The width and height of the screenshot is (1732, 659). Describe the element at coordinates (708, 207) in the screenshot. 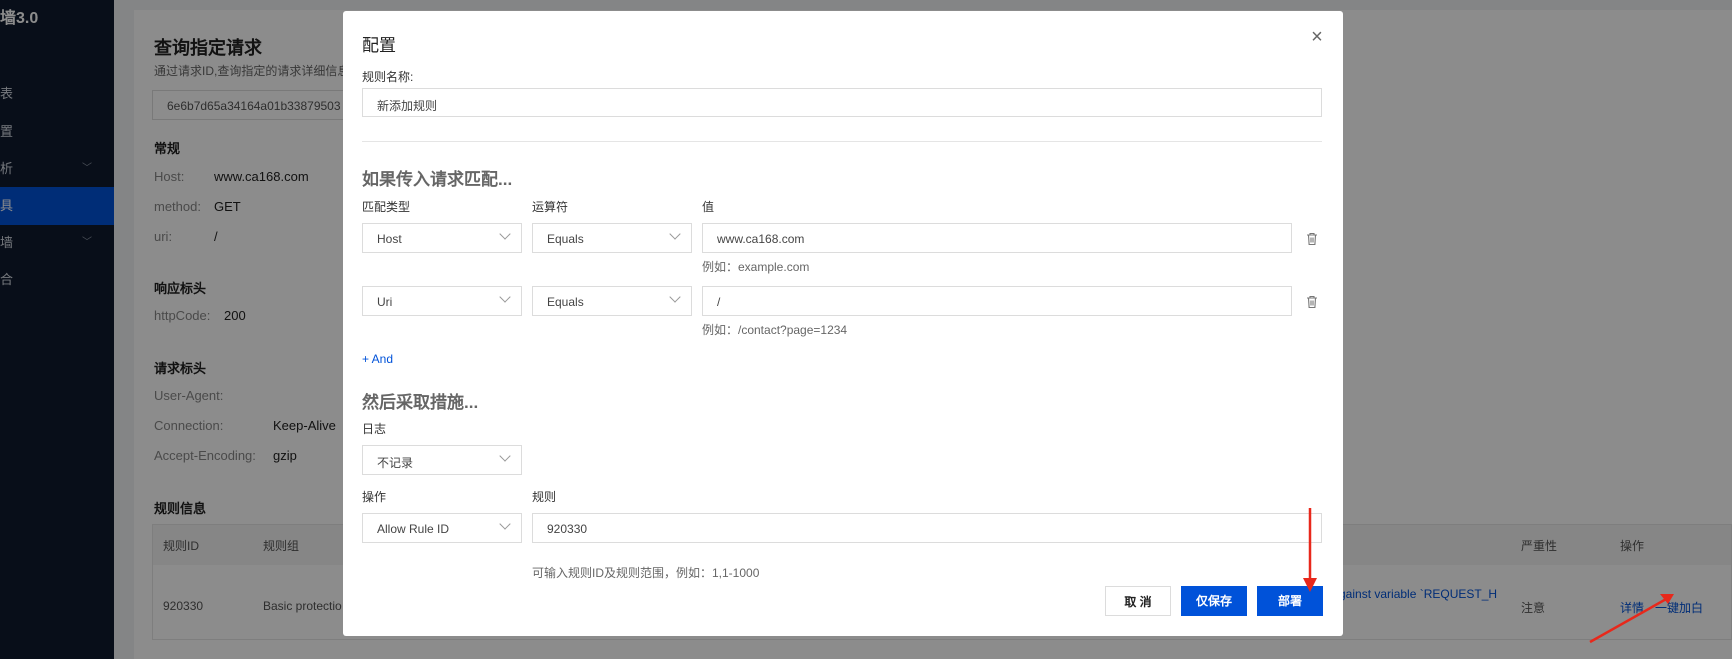

I see `col-value: 值` at that location.